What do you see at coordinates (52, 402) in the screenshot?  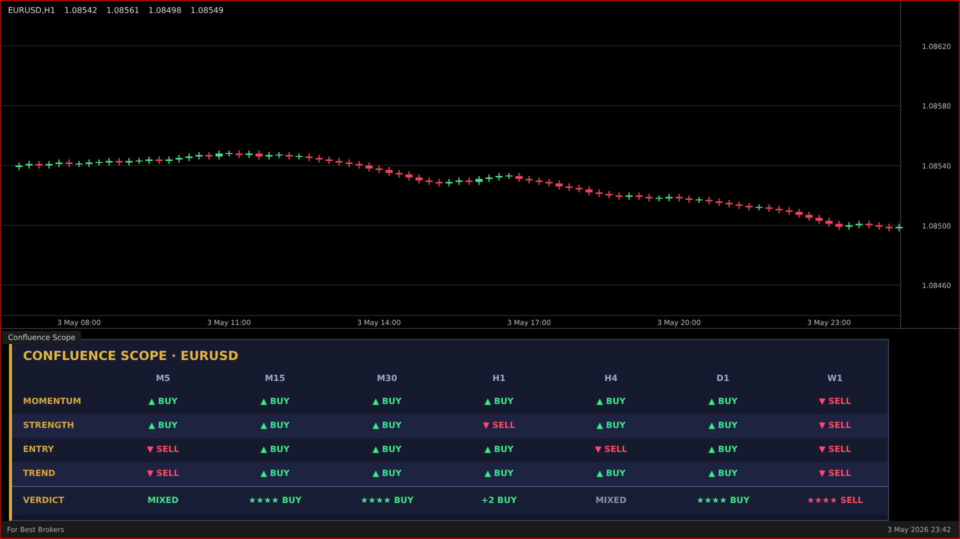 I see `row-label: MOMENTUM` at bounding box center [52, 402].